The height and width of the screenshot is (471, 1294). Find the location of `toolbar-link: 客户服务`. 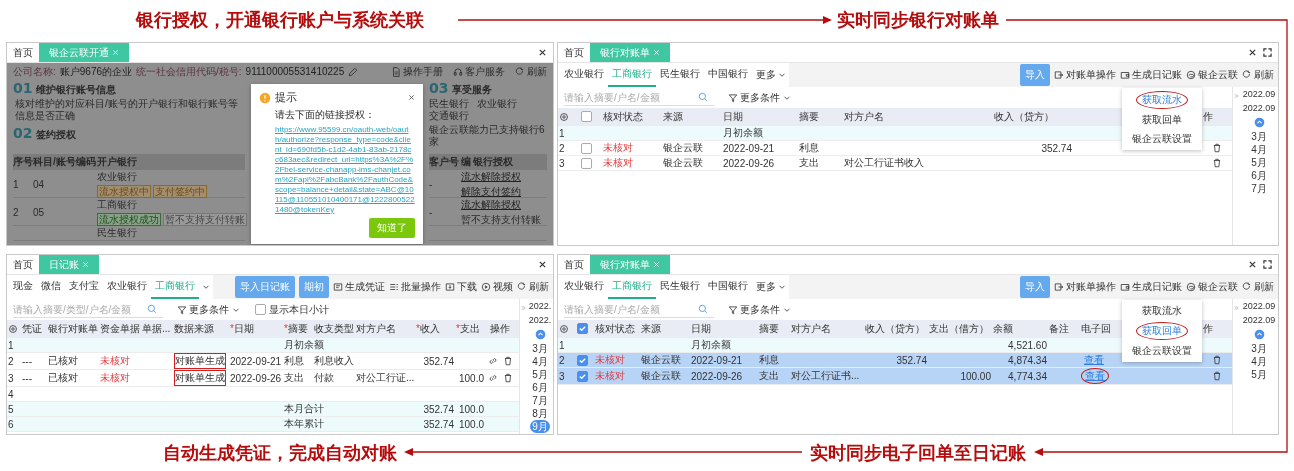

toolbar-link: 客户服务 is located at coordinates (479, 71).